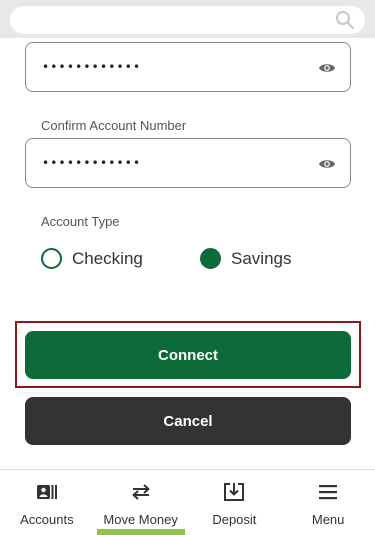 The width and height of the screenshot is (375, 535). I want to click on top-search-bar, so click(187, 19).